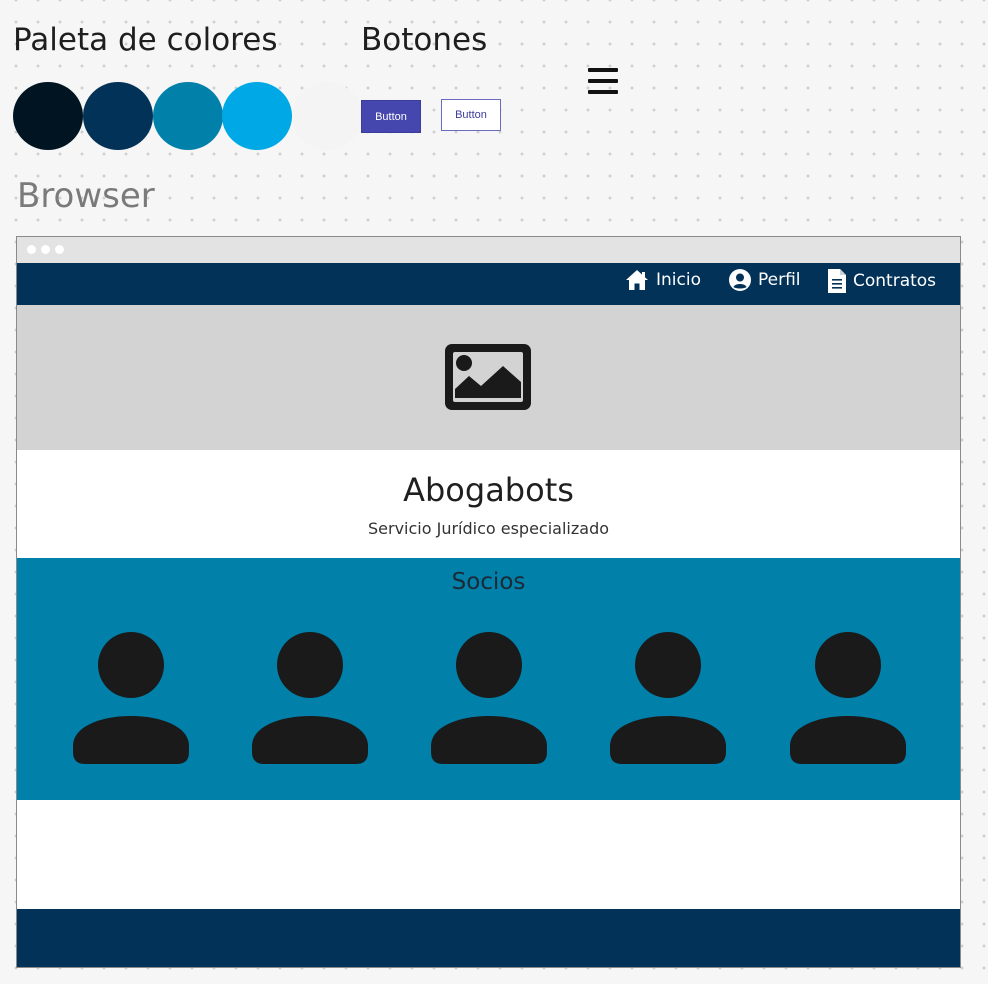 Image resolution: width=988 pixels, height=984 pixels. Describe the element at coordinates (86, 196) in the screenshot. I see `browser-title: Browser` at that location.